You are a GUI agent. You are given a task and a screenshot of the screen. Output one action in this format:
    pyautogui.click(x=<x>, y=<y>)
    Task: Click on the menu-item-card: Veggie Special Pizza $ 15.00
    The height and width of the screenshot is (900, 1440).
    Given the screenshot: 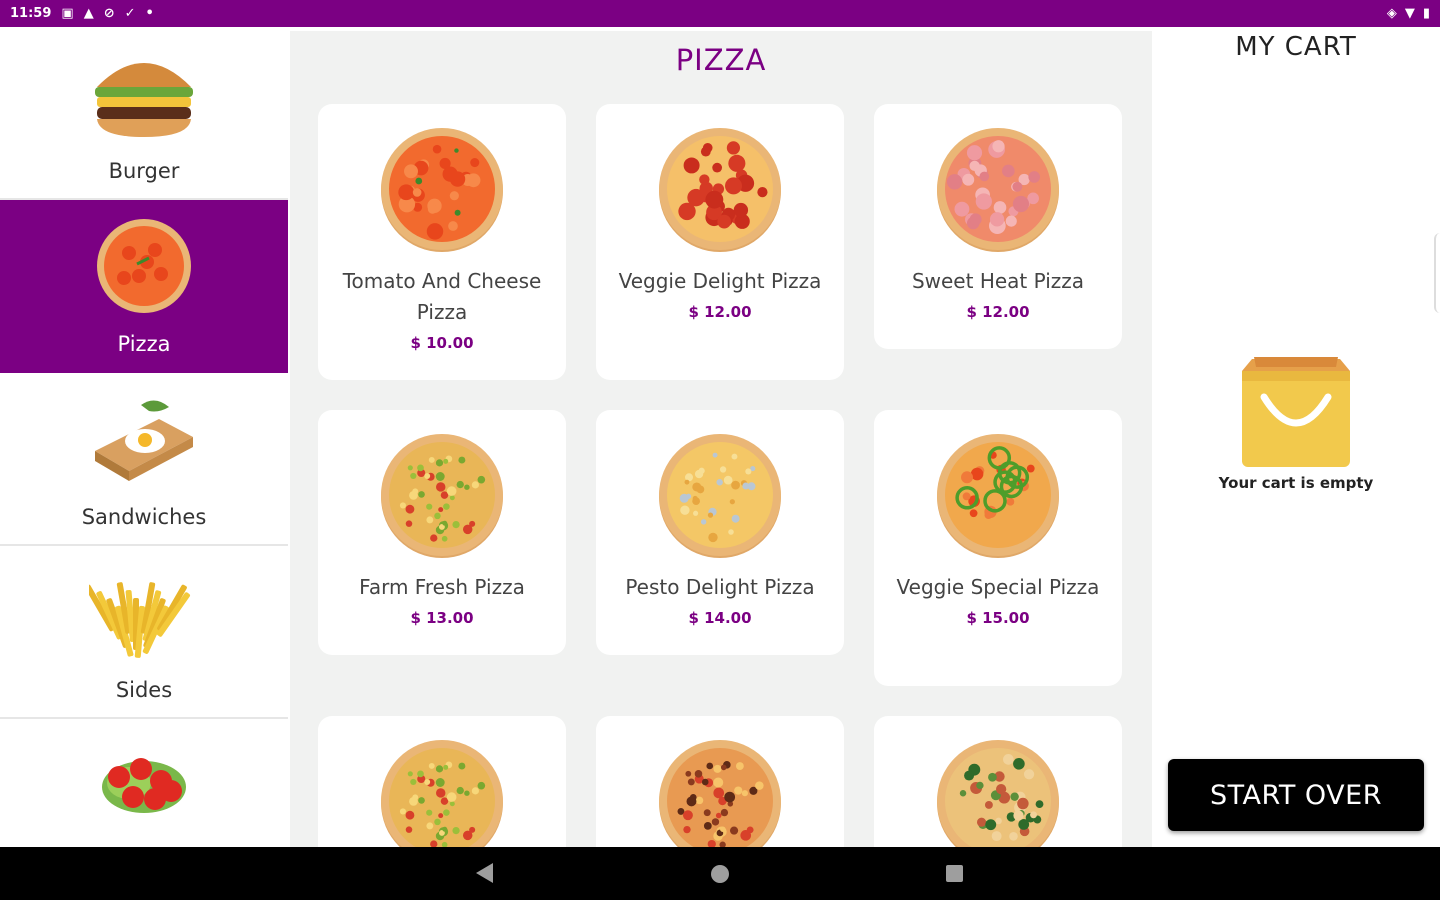 What is the action you would take?
    pyautogui.click(x=998, y=548)
    